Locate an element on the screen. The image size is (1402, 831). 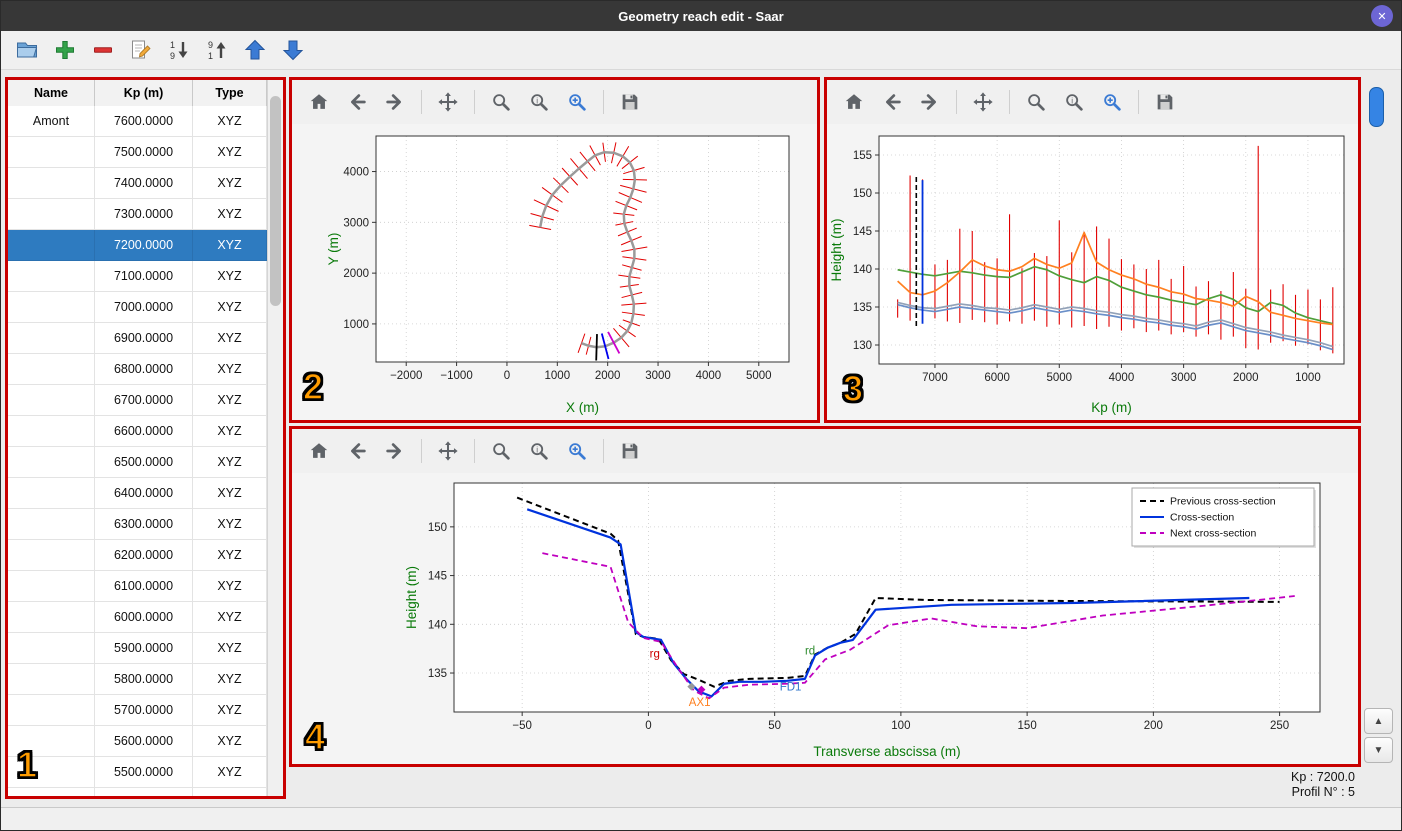
edit-button is located at coordinates (141, 50).